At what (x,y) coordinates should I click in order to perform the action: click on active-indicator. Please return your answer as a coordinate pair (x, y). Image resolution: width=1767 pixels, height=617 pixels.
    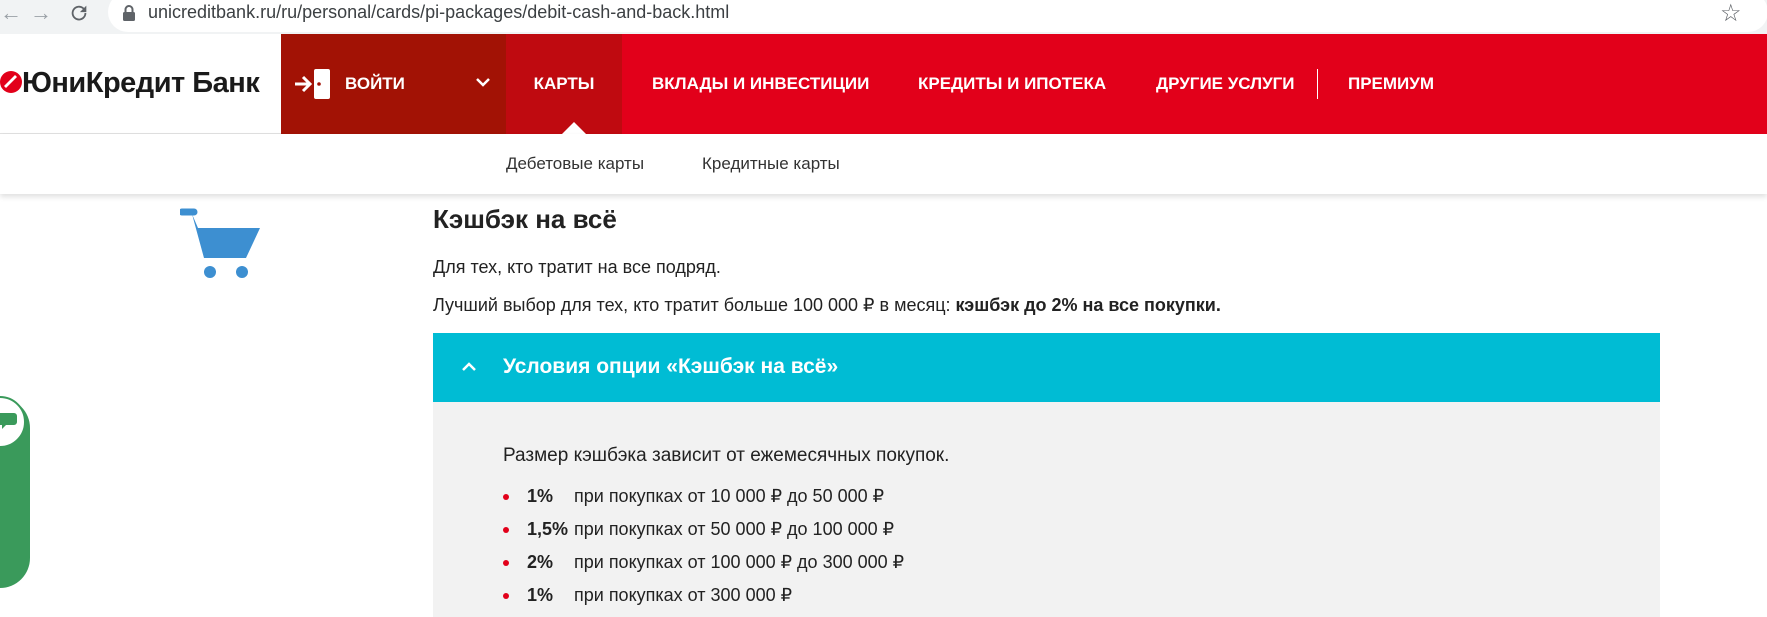
    Looking at the image, I should click on (574, 128).